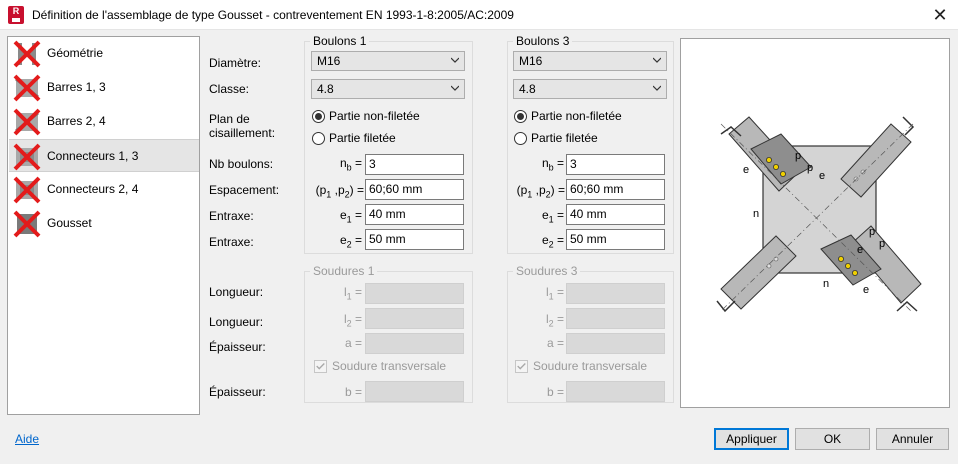 This screenshot has width=958, height=464. What do you see at coordinates (69, 223) in the screenshot?
I see `nav-label: Gousset` at bounding box center [69, 223].